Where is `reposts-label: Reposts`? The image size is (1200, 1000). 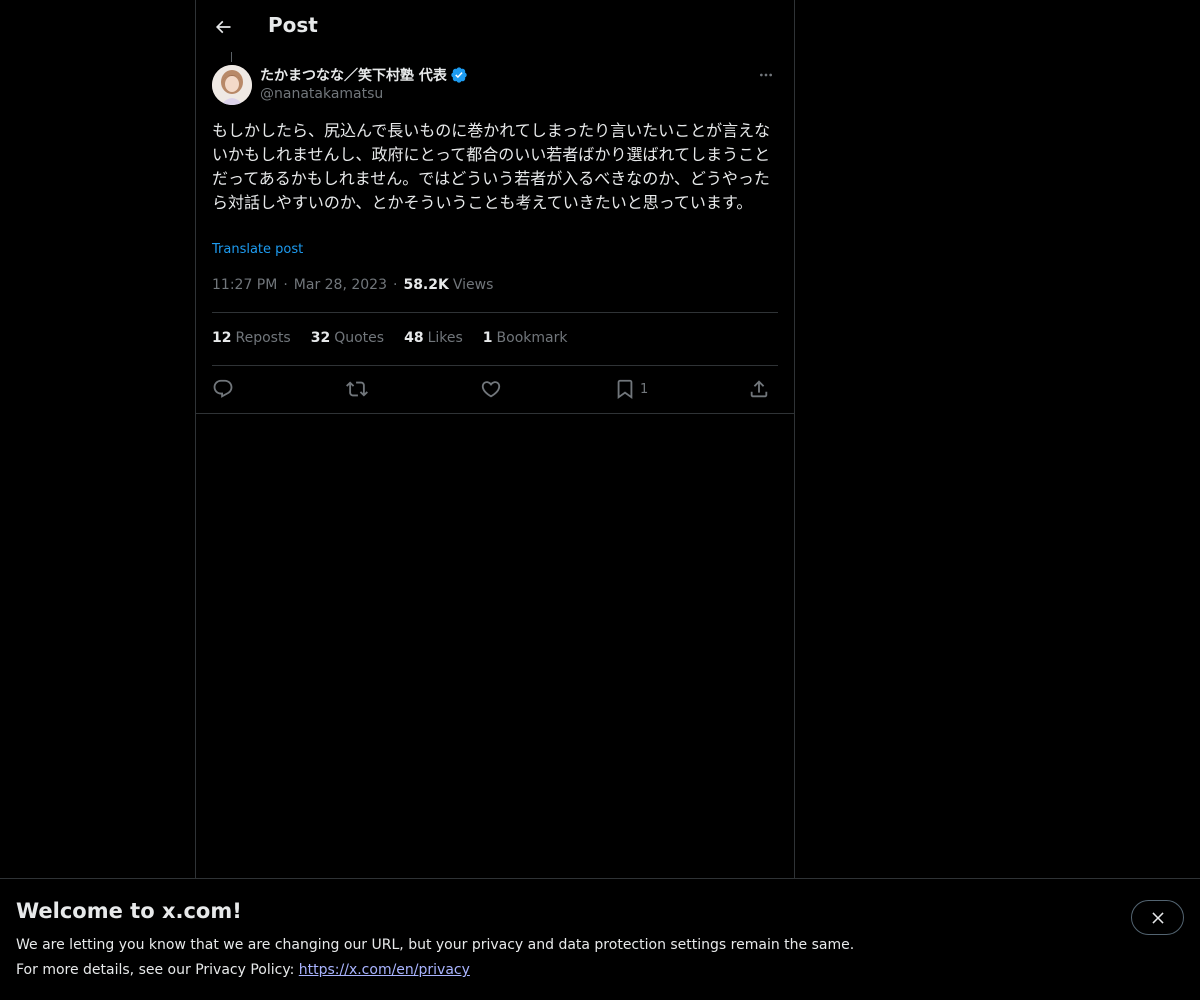
reposts-label: Reposts is located at coordinates (263, 338).